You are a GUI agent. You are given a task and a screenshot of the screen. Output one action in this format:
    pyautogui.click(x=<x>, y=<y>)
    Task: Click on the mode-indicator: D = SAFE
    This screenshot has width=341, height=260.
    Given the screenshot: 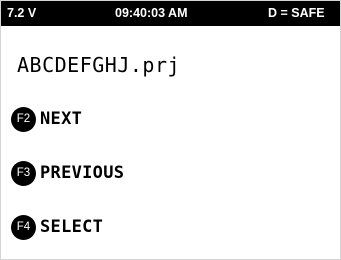 What is the action you would take?
    pyautogui.click(x=296, y=13)
    